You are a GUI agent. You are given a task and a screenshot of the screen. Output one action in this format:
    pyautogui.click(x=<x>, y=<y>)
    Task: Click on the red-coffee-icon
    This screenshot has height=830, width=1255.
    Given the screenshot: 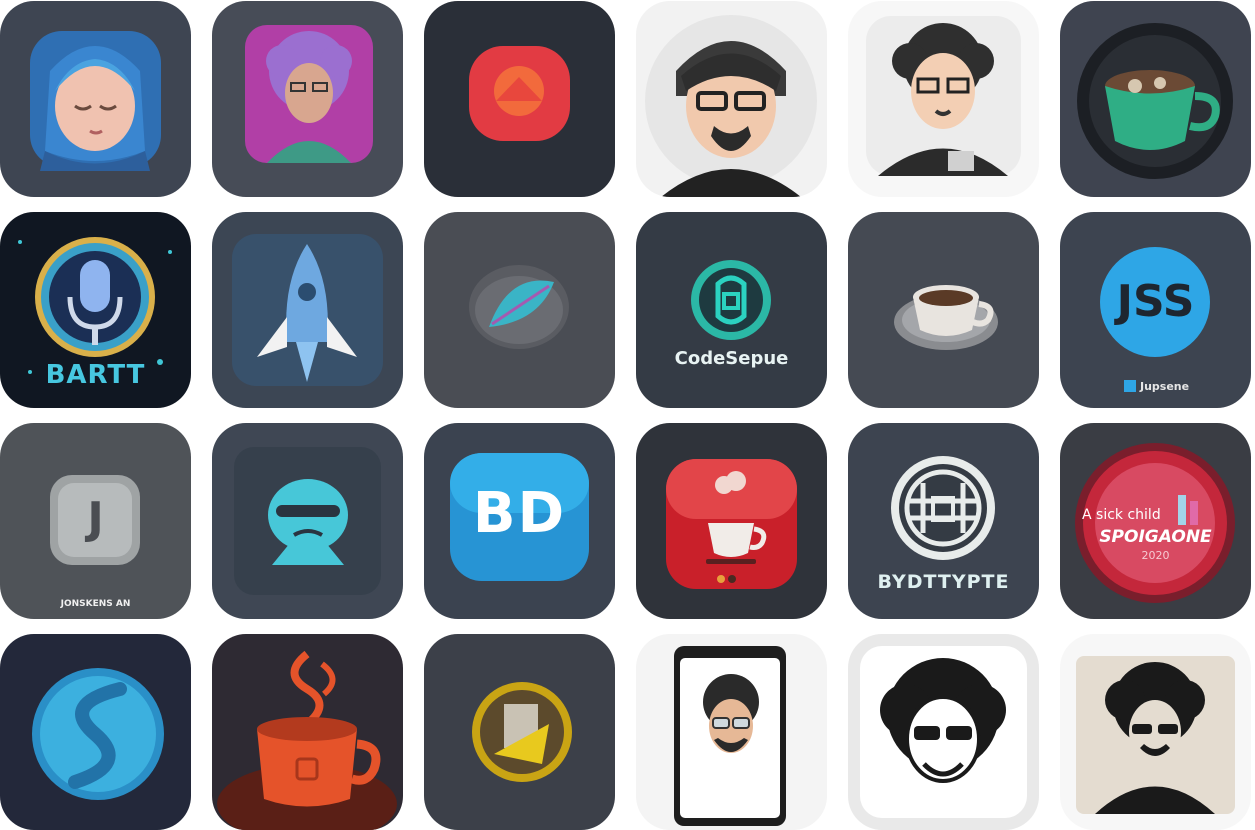 What is the action you would take?
    pyautogui.click(x=731, y=521)
    